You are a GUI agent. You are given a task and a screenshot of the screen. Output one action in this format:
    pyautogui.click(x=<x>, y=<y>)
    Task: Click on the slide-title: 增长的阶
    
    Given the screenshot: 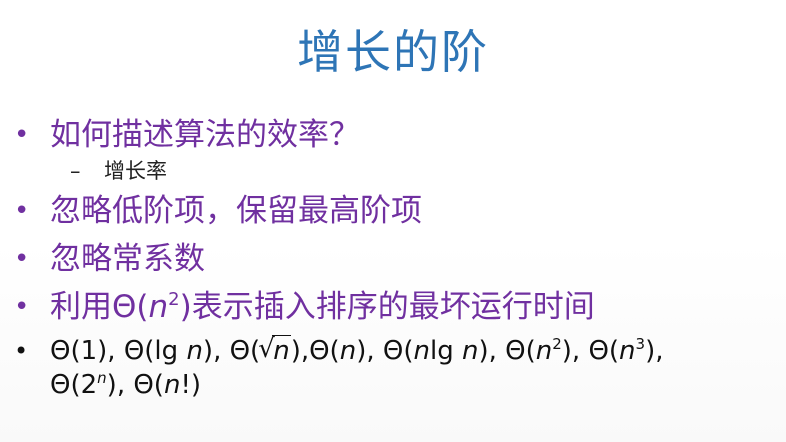 What is the action you would take?
    pyautogui.click(x=393, y=52)
    